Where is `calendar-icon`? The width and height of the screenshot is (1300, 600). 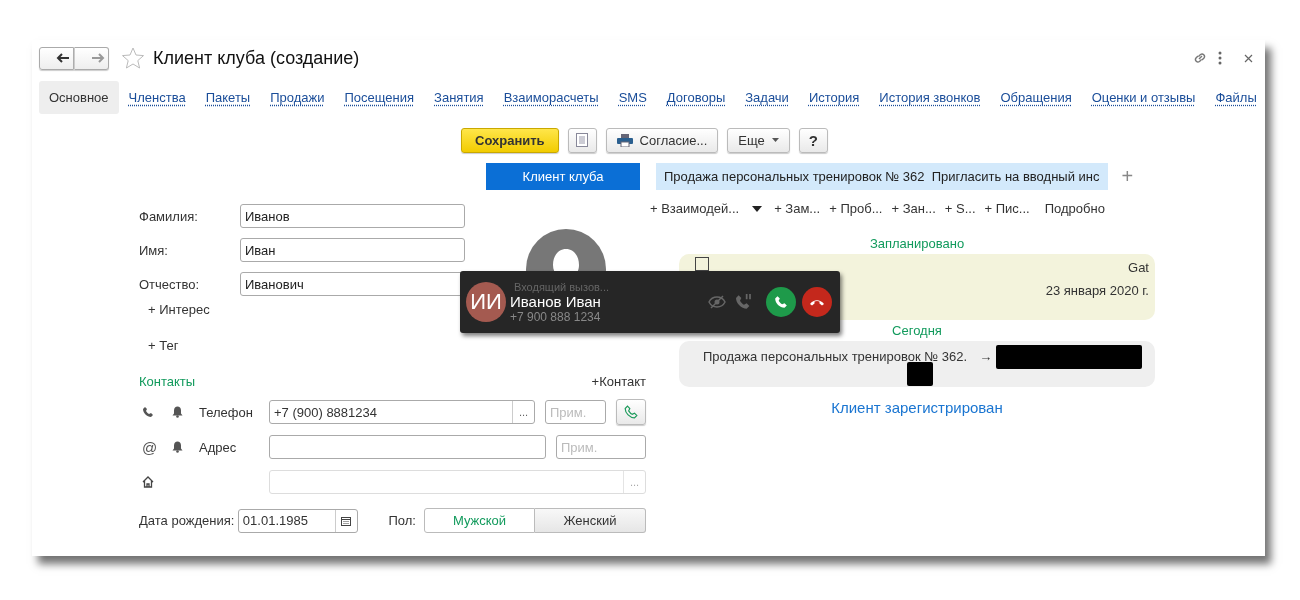 calendar-icon is located at coordinates (346, 520).